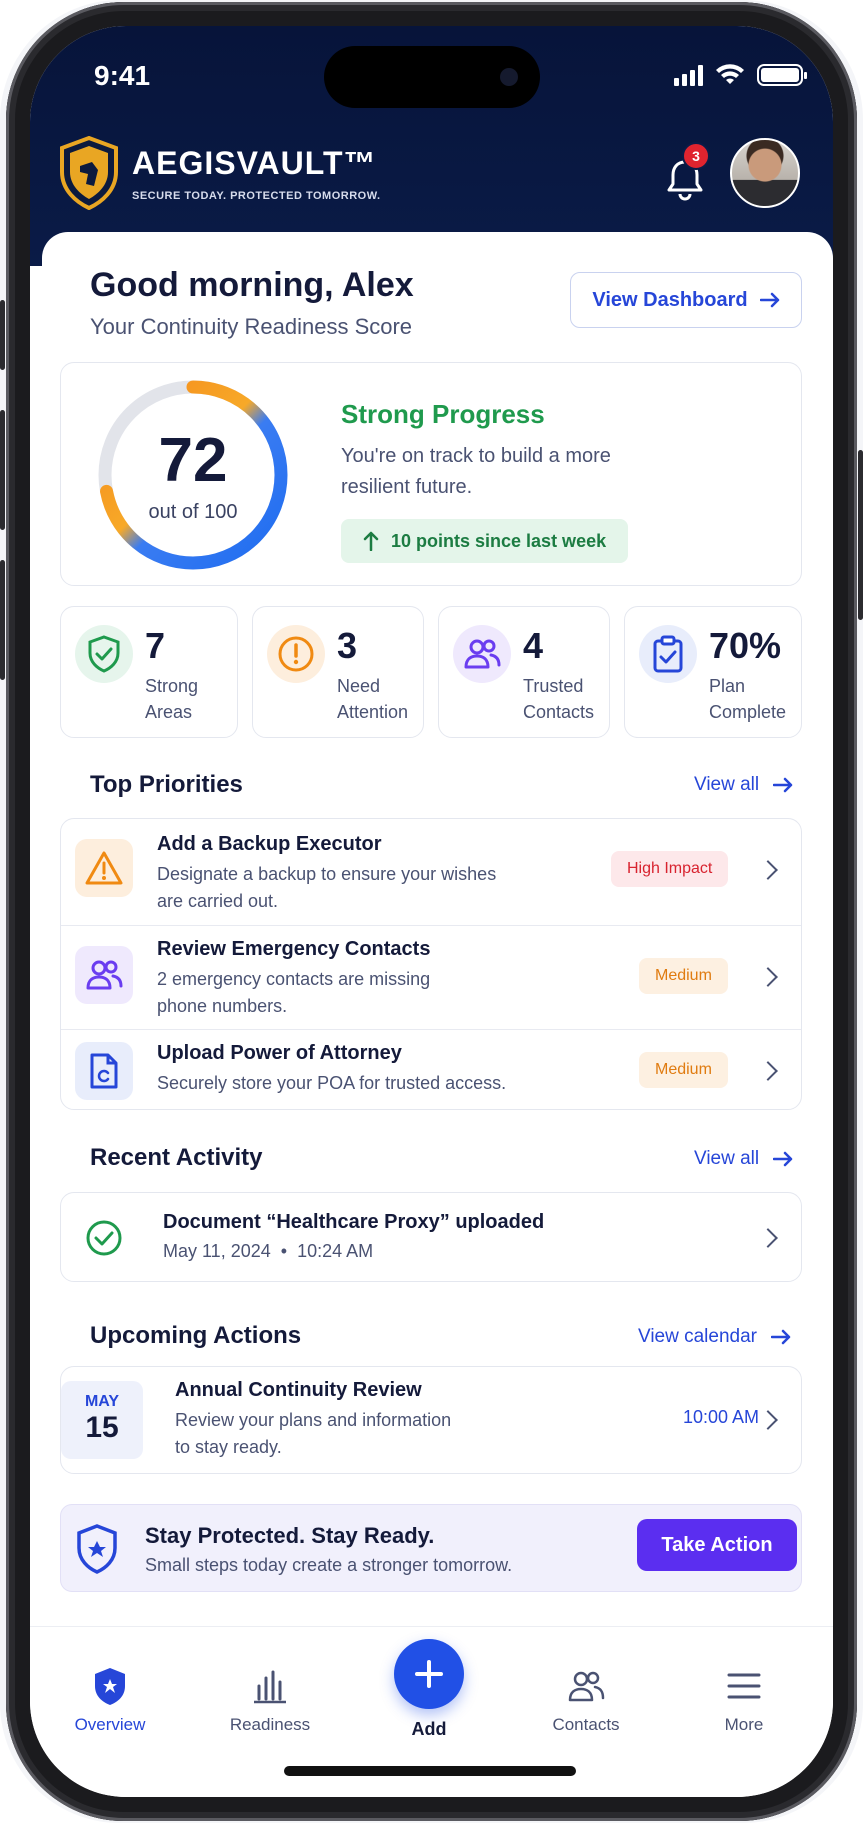 This screenshot has height=1823, width=863. I want to click on plus-icon, so click(429, 1674).